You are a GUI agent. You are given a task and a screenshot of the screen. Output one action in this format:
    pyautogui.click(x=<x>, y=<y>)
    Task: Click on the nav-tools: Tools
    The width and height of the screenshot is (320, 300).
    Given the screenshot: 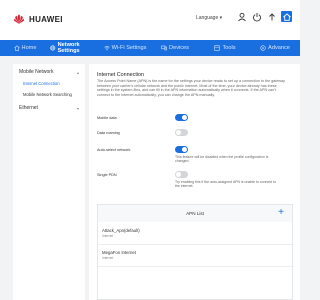 What is the action you would take?
    pyautogui.click(x=225, y=48)
    